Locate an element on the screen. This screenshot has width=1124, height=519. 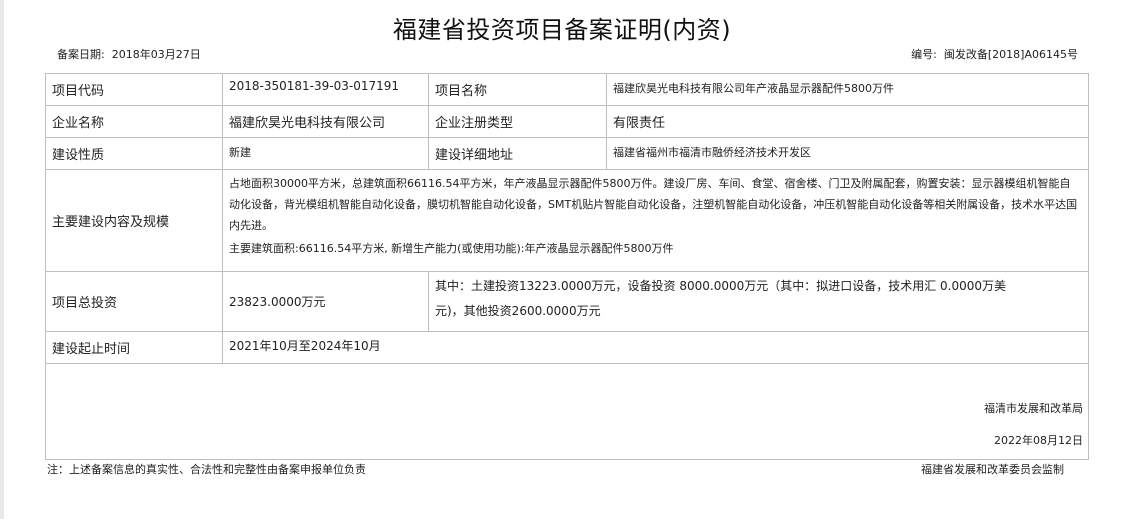
project-code-value: 2018-350181-39-03-017191 is located at coordinates (325, 89).